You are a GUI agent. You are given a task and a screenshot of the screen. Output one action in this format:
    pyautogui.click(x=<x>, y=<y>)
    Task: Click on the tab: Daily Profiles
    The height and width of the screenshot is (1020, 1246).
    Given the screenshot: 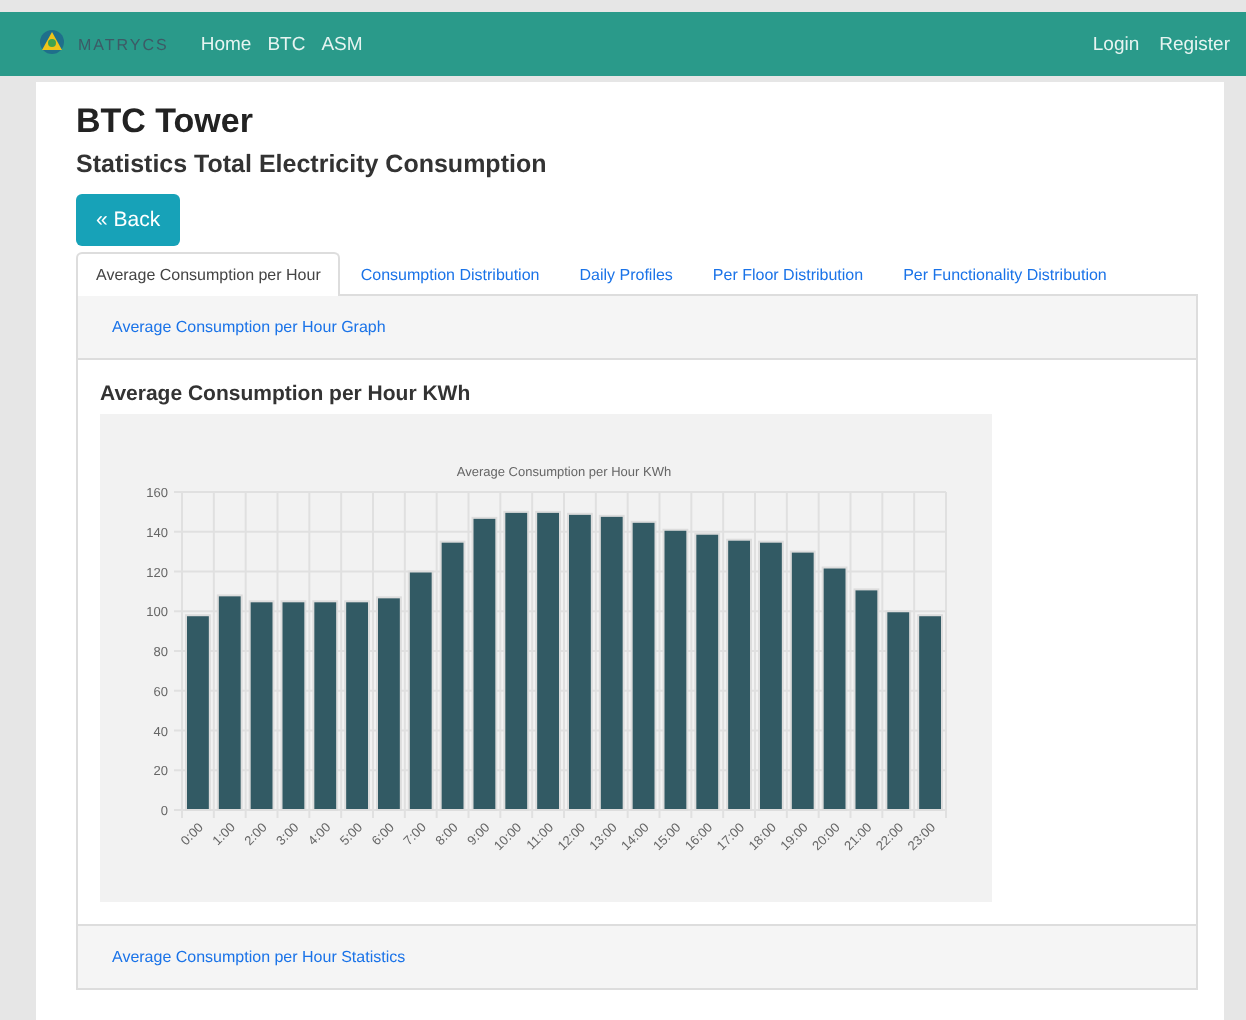 What is the action you would take?
    pyautogui.click(x=626, y=274)
    